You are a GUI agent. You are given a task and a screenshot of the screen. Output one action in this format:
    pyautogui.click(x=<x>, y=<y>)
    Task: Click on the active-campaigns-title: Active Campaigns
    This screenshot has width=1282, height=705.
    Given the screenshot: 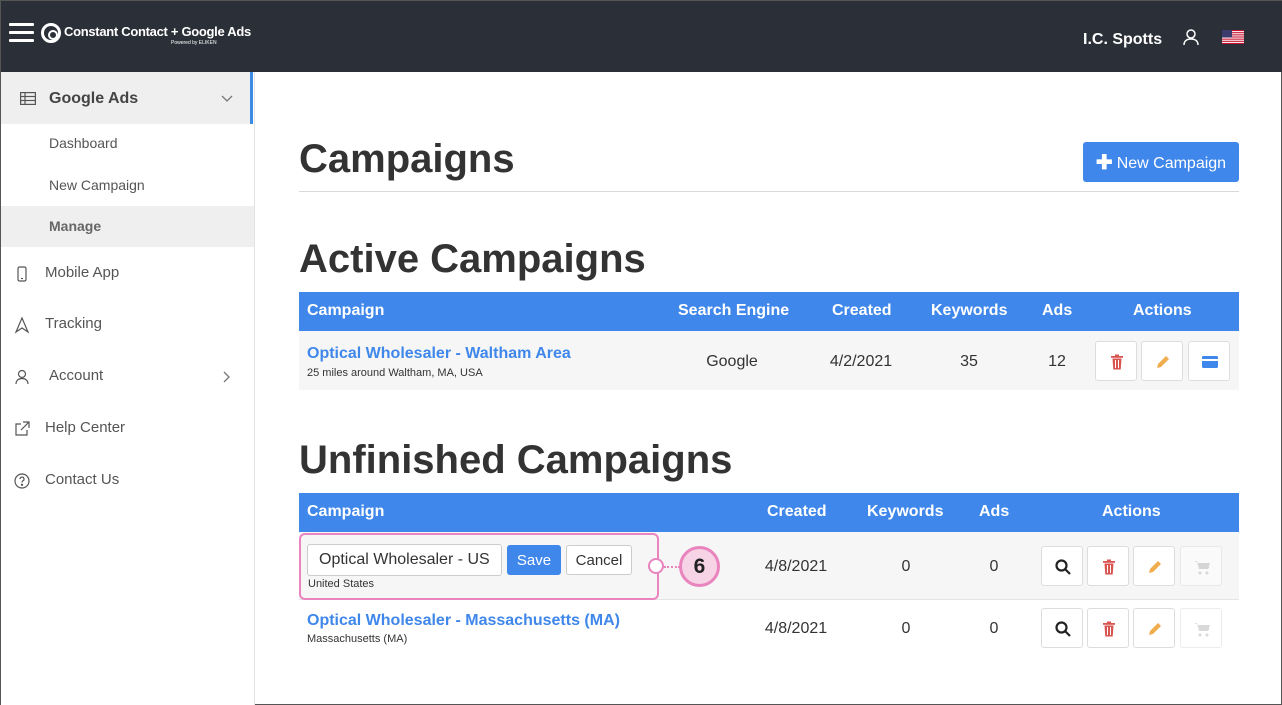 What is the action you would take?
    pyautogui.click(x=472, y=259)
    